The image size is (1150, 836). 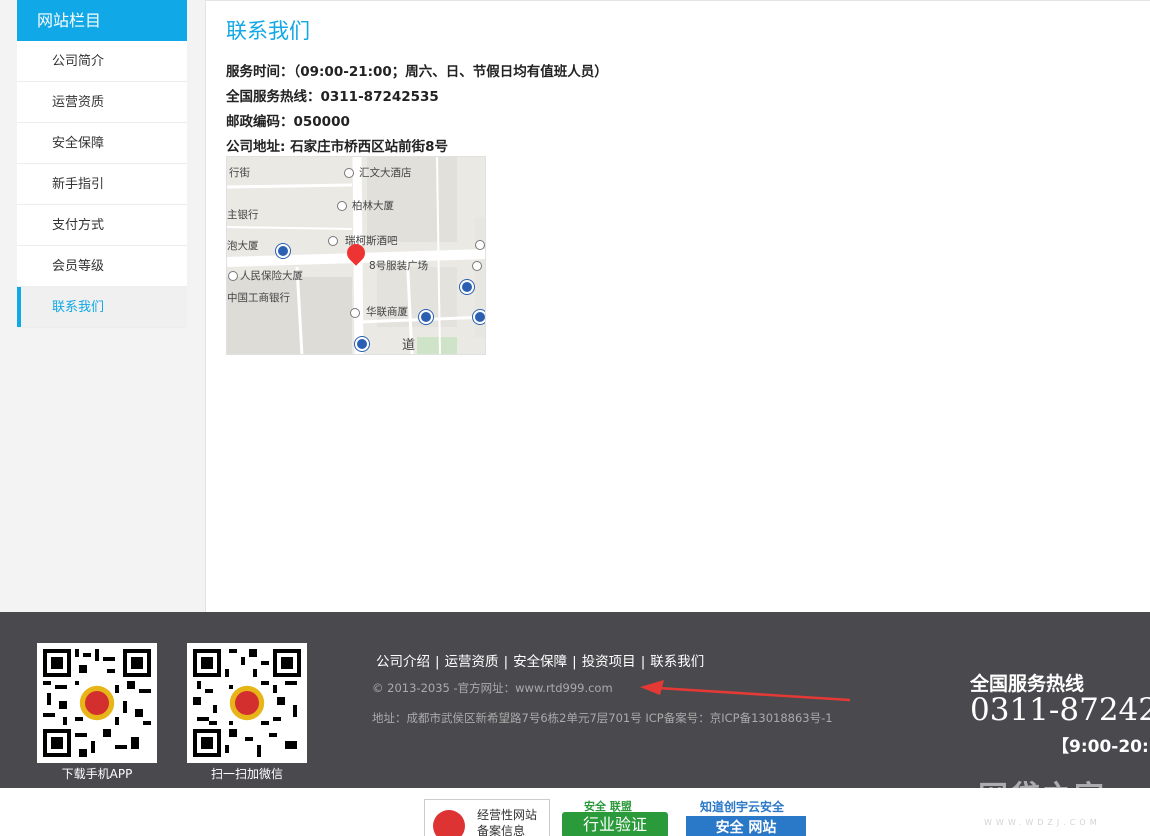 What do you see at coordinates (387, 312) in the screenshot?
I see `map-label: 华联商厦` at bounding box center [387, 312].